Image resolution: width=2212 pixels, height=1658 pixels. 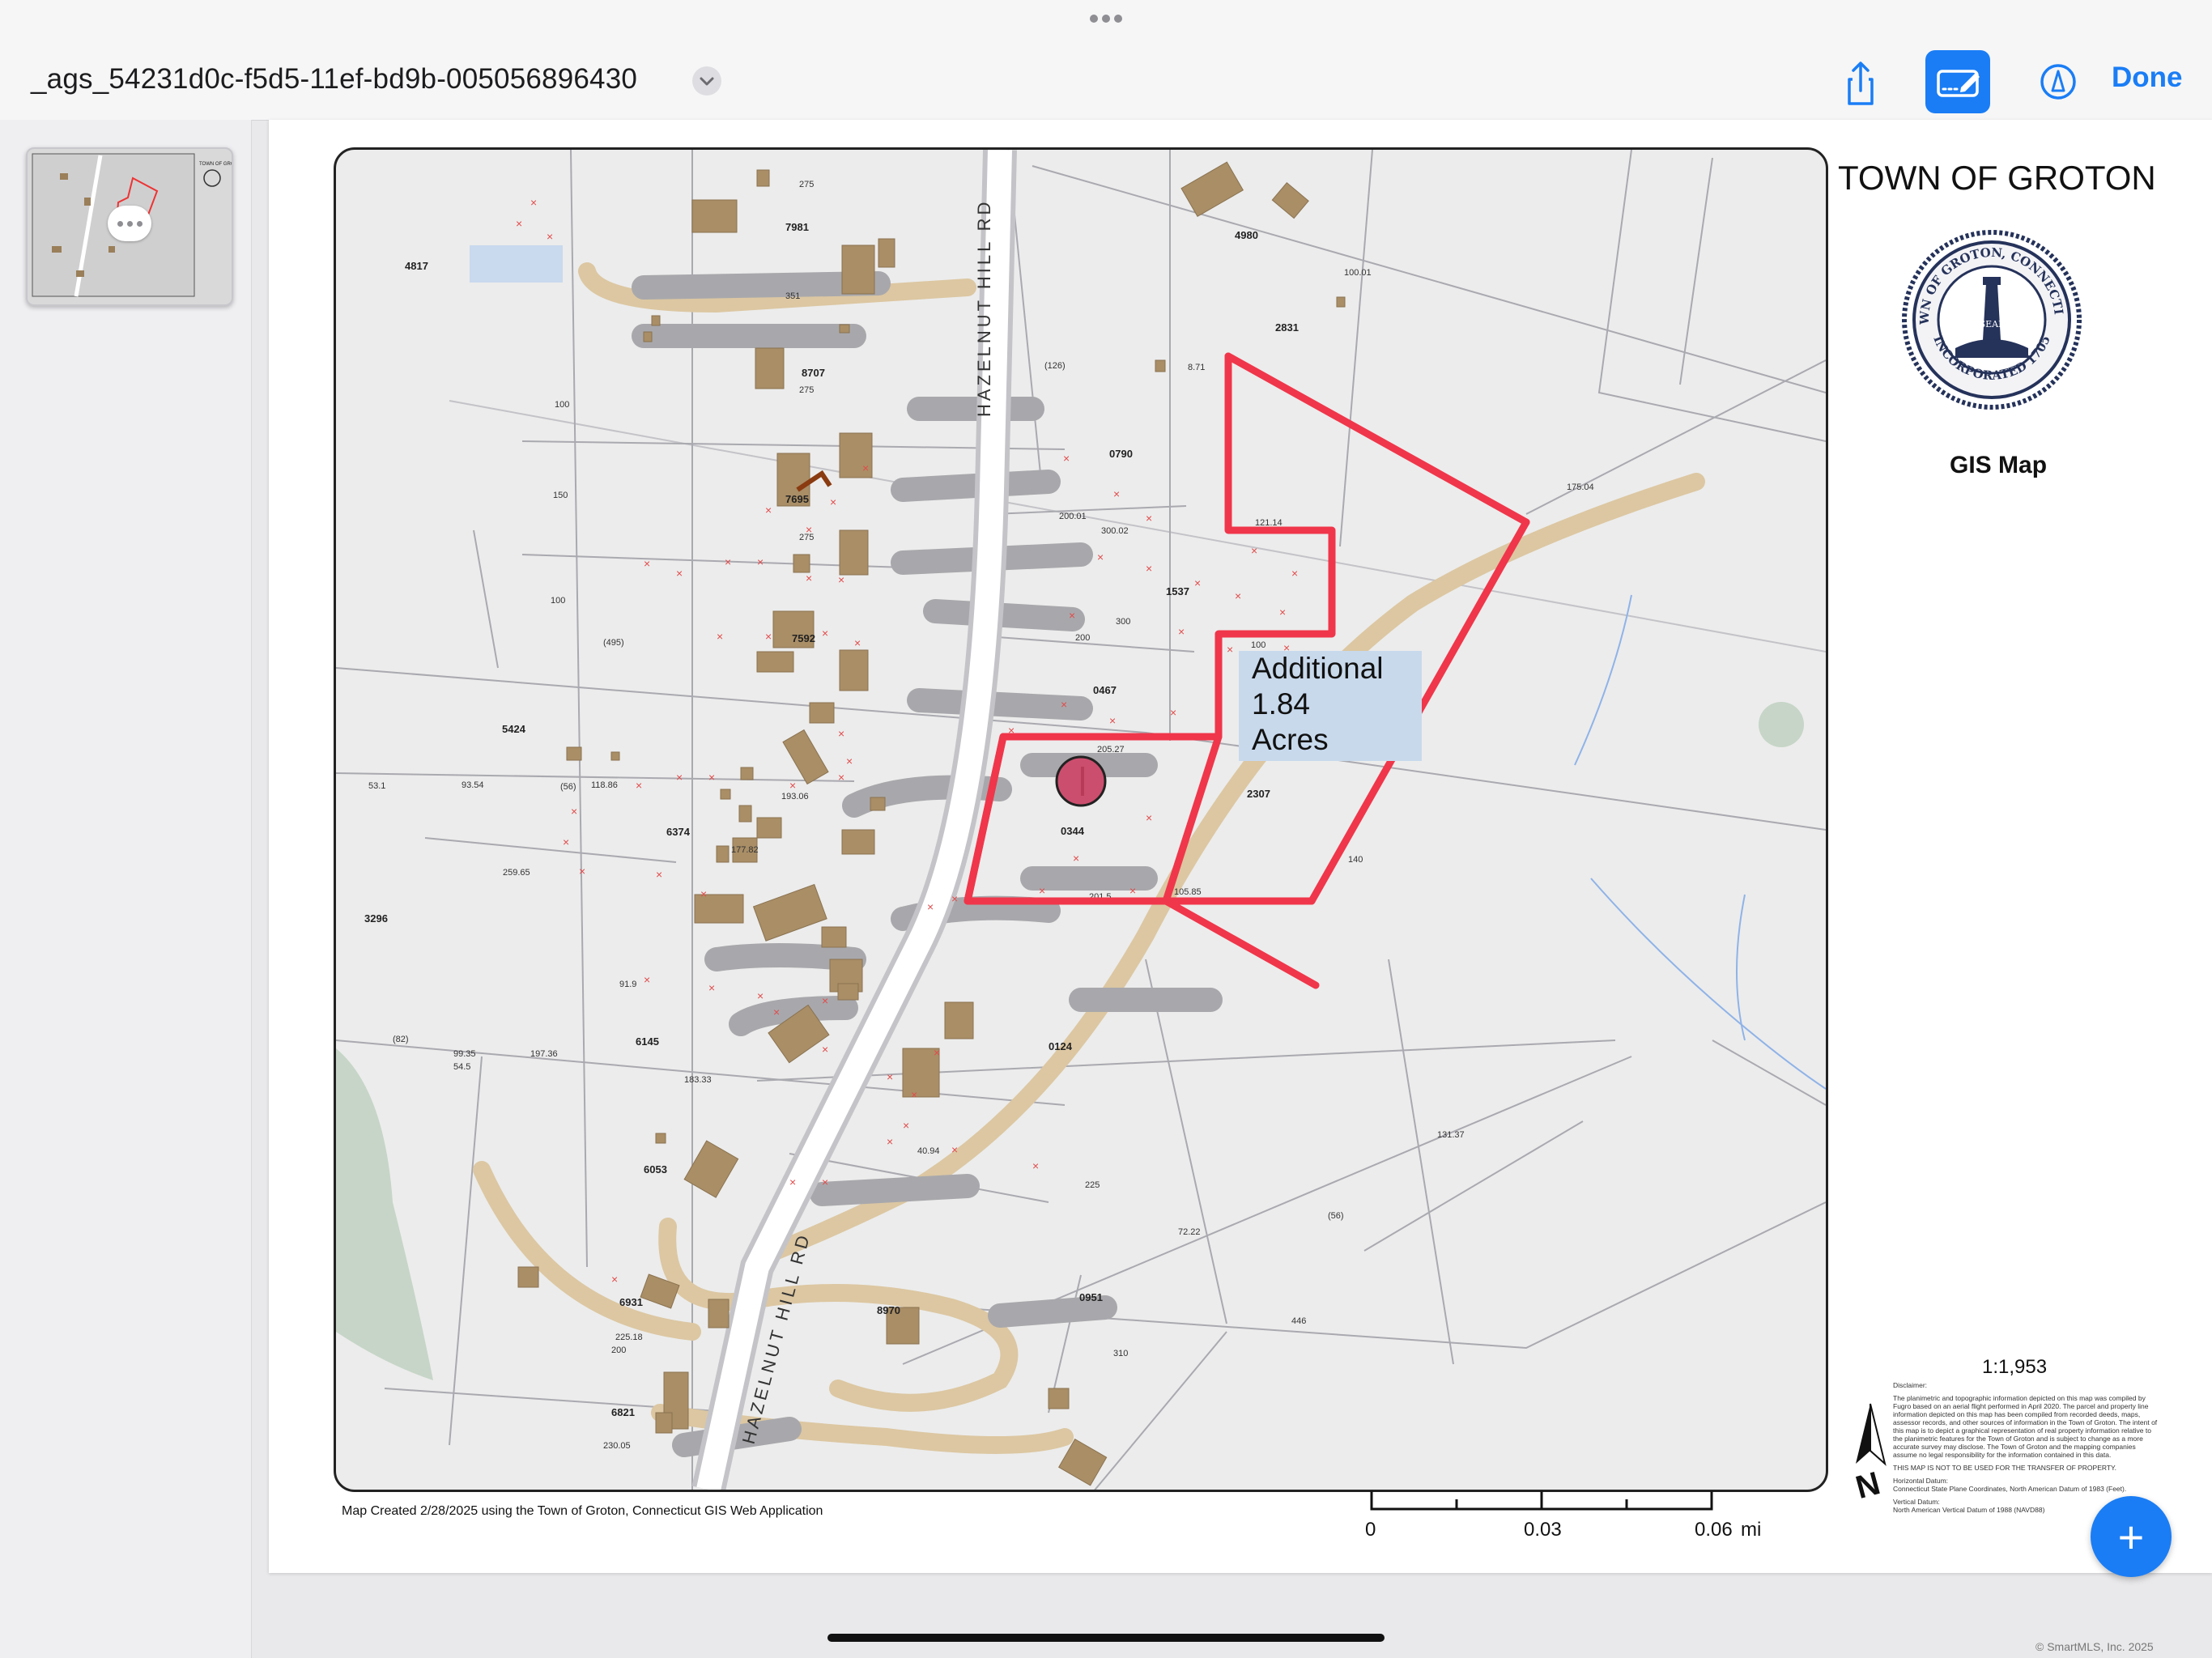 What do you see at coordinates (2095, 1646) in the screenshot?
I see `copyright-text: © SmartMLS, Inc. 2025` at bounding box center [2095, 1646].